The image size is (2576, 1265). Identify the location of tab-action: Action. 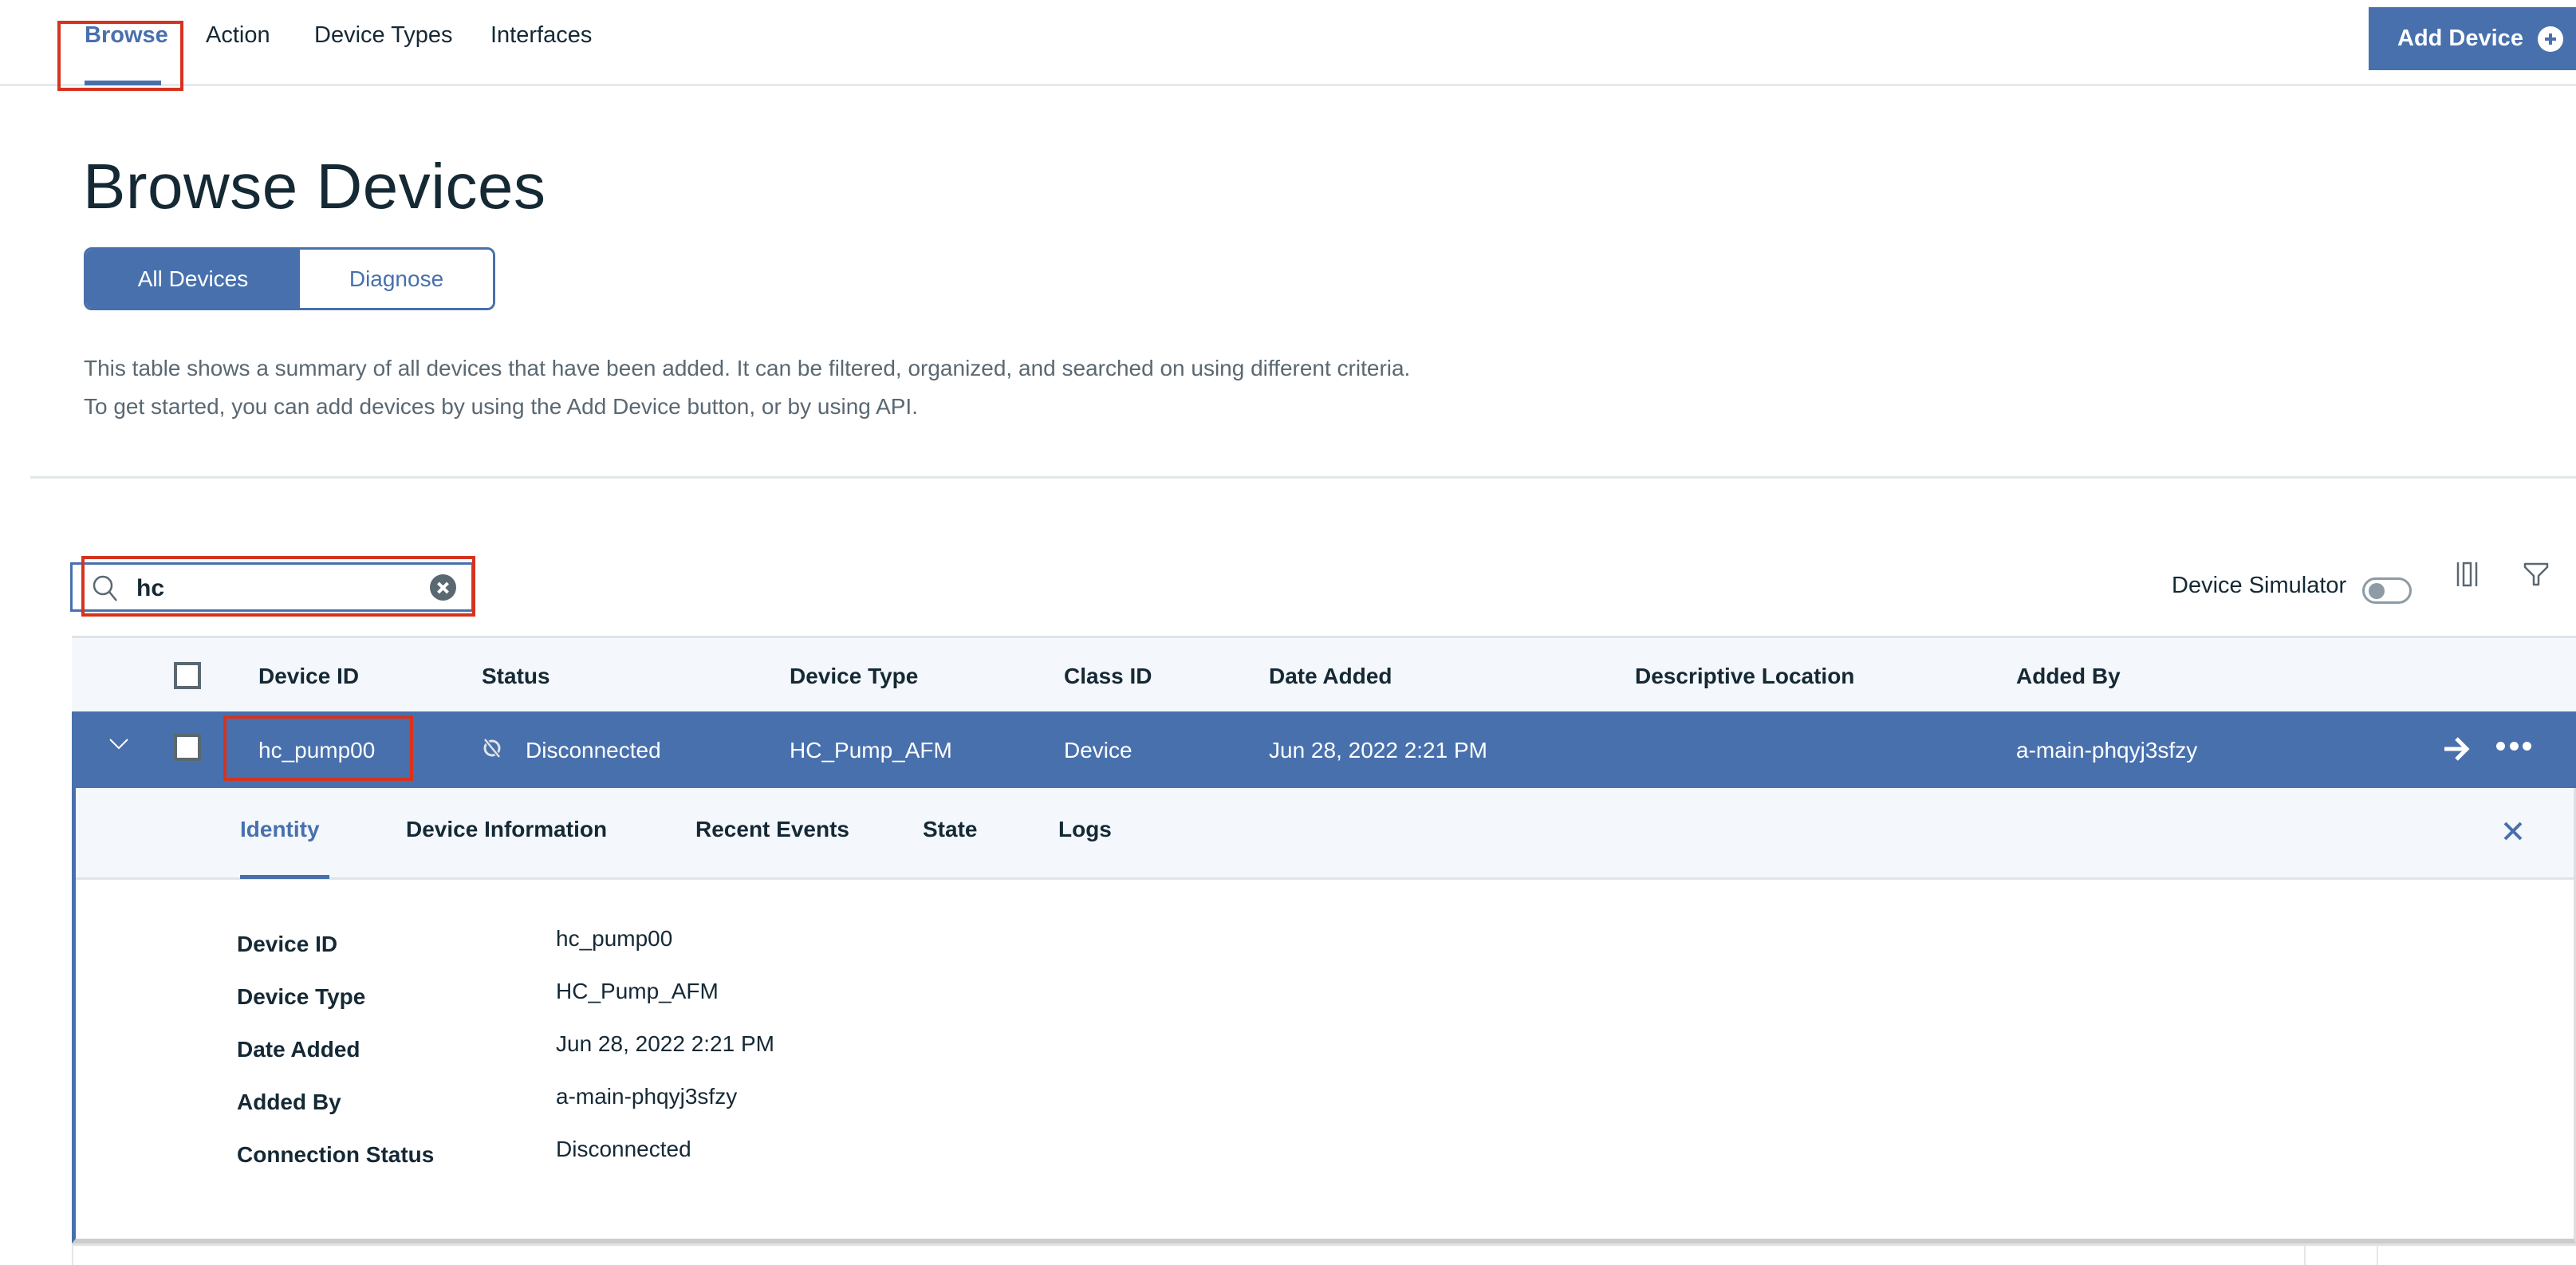
(238, 35).